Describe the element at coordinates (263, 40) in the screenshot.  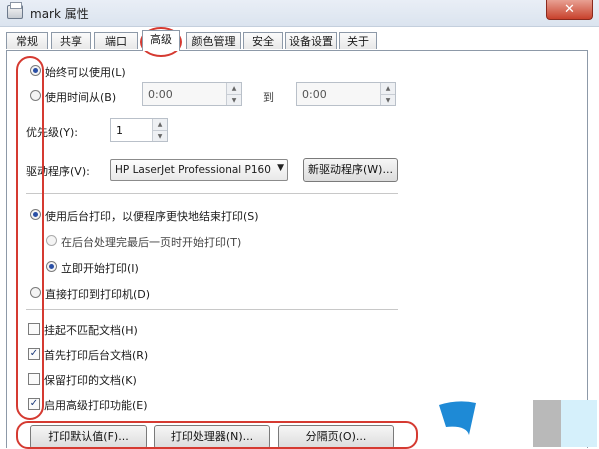
I see `tab-security: 安全` at that location.